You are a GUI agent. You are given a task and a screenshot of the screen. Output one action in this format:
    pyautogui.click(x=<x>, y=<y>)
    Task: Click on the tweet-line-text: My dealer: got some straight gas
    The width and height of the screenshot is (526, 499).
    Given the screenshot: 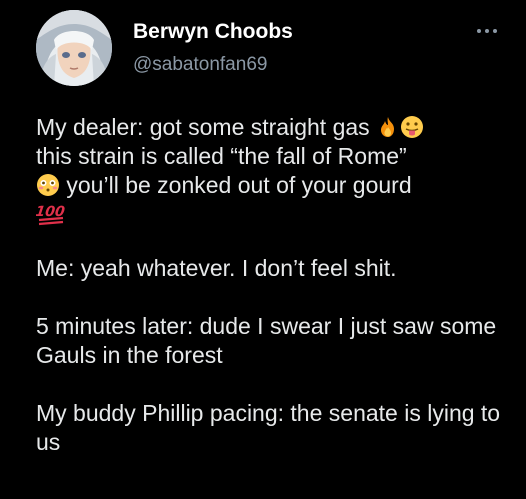 What is the action you would take?
    pyautogui.click(x=203, y=127)
    